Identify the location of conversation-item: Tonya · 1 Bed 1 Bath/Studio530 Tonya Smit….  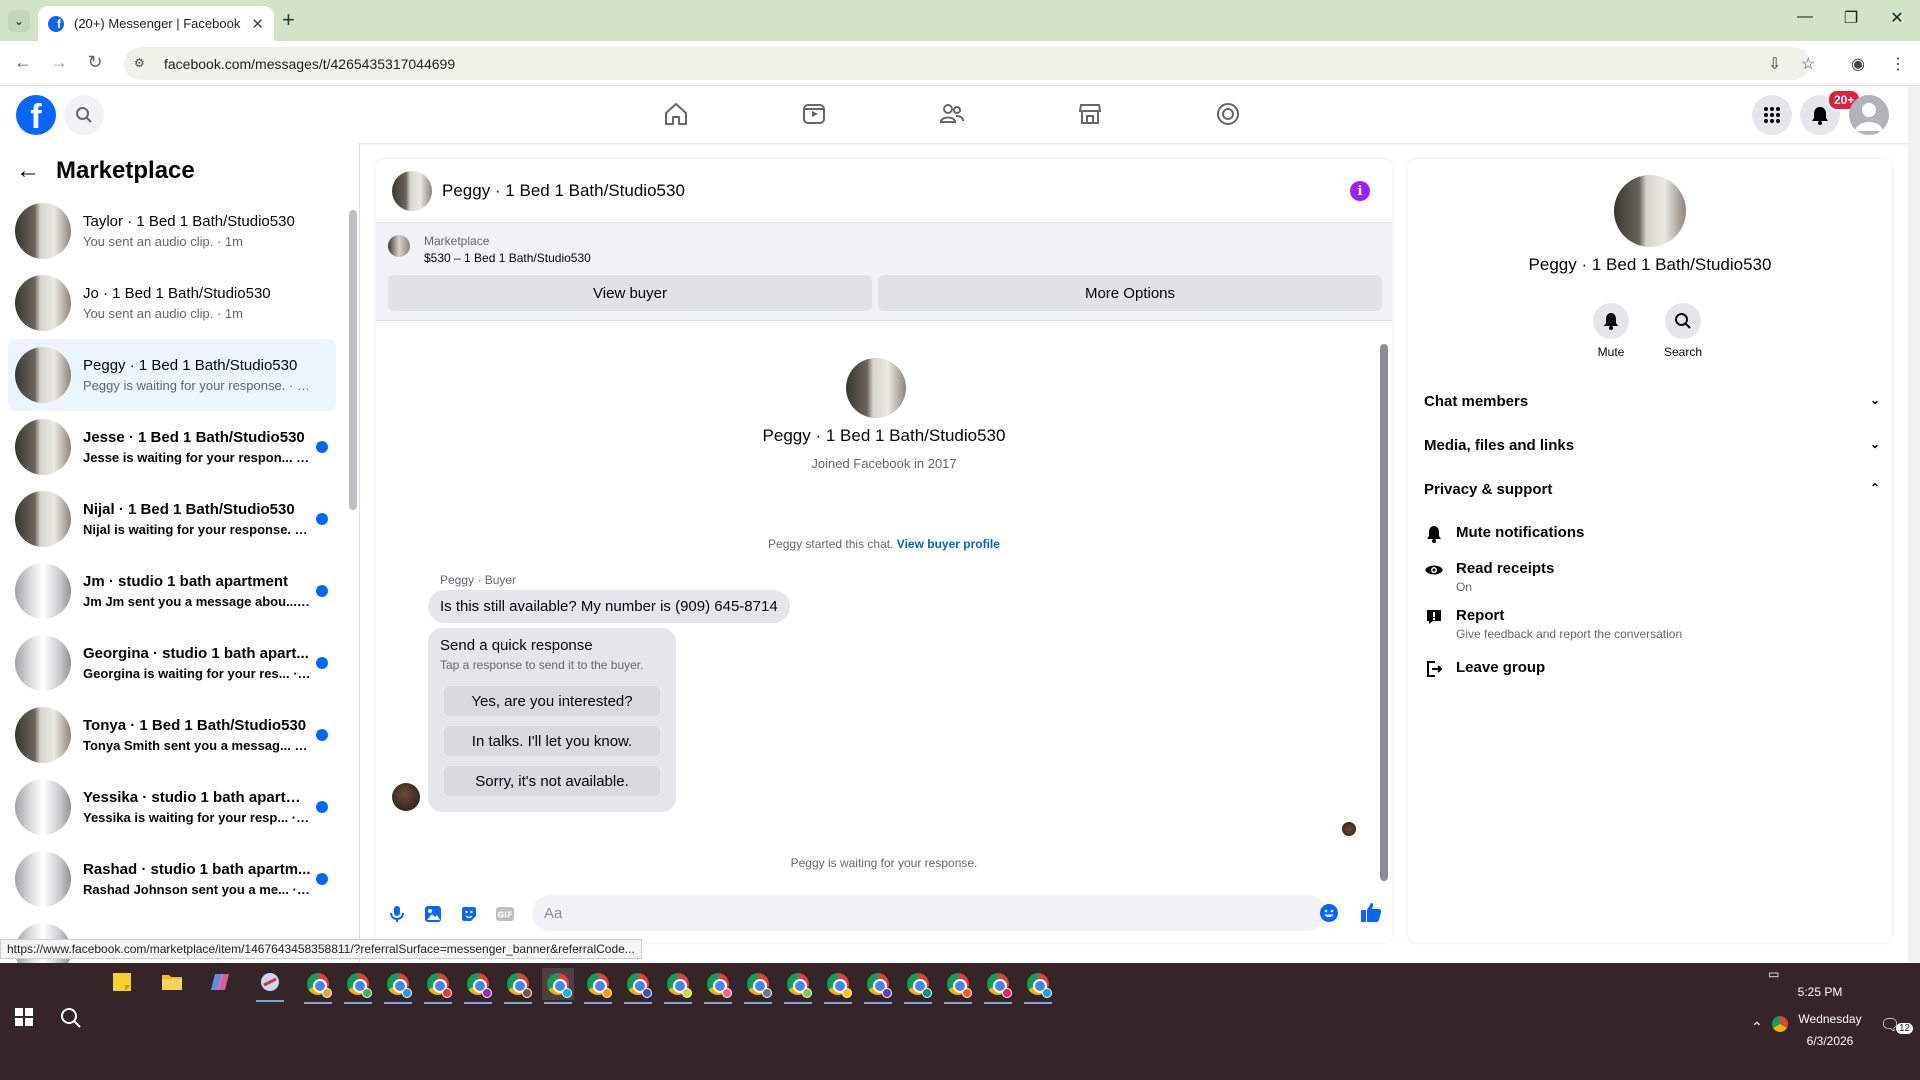
(172, 735).